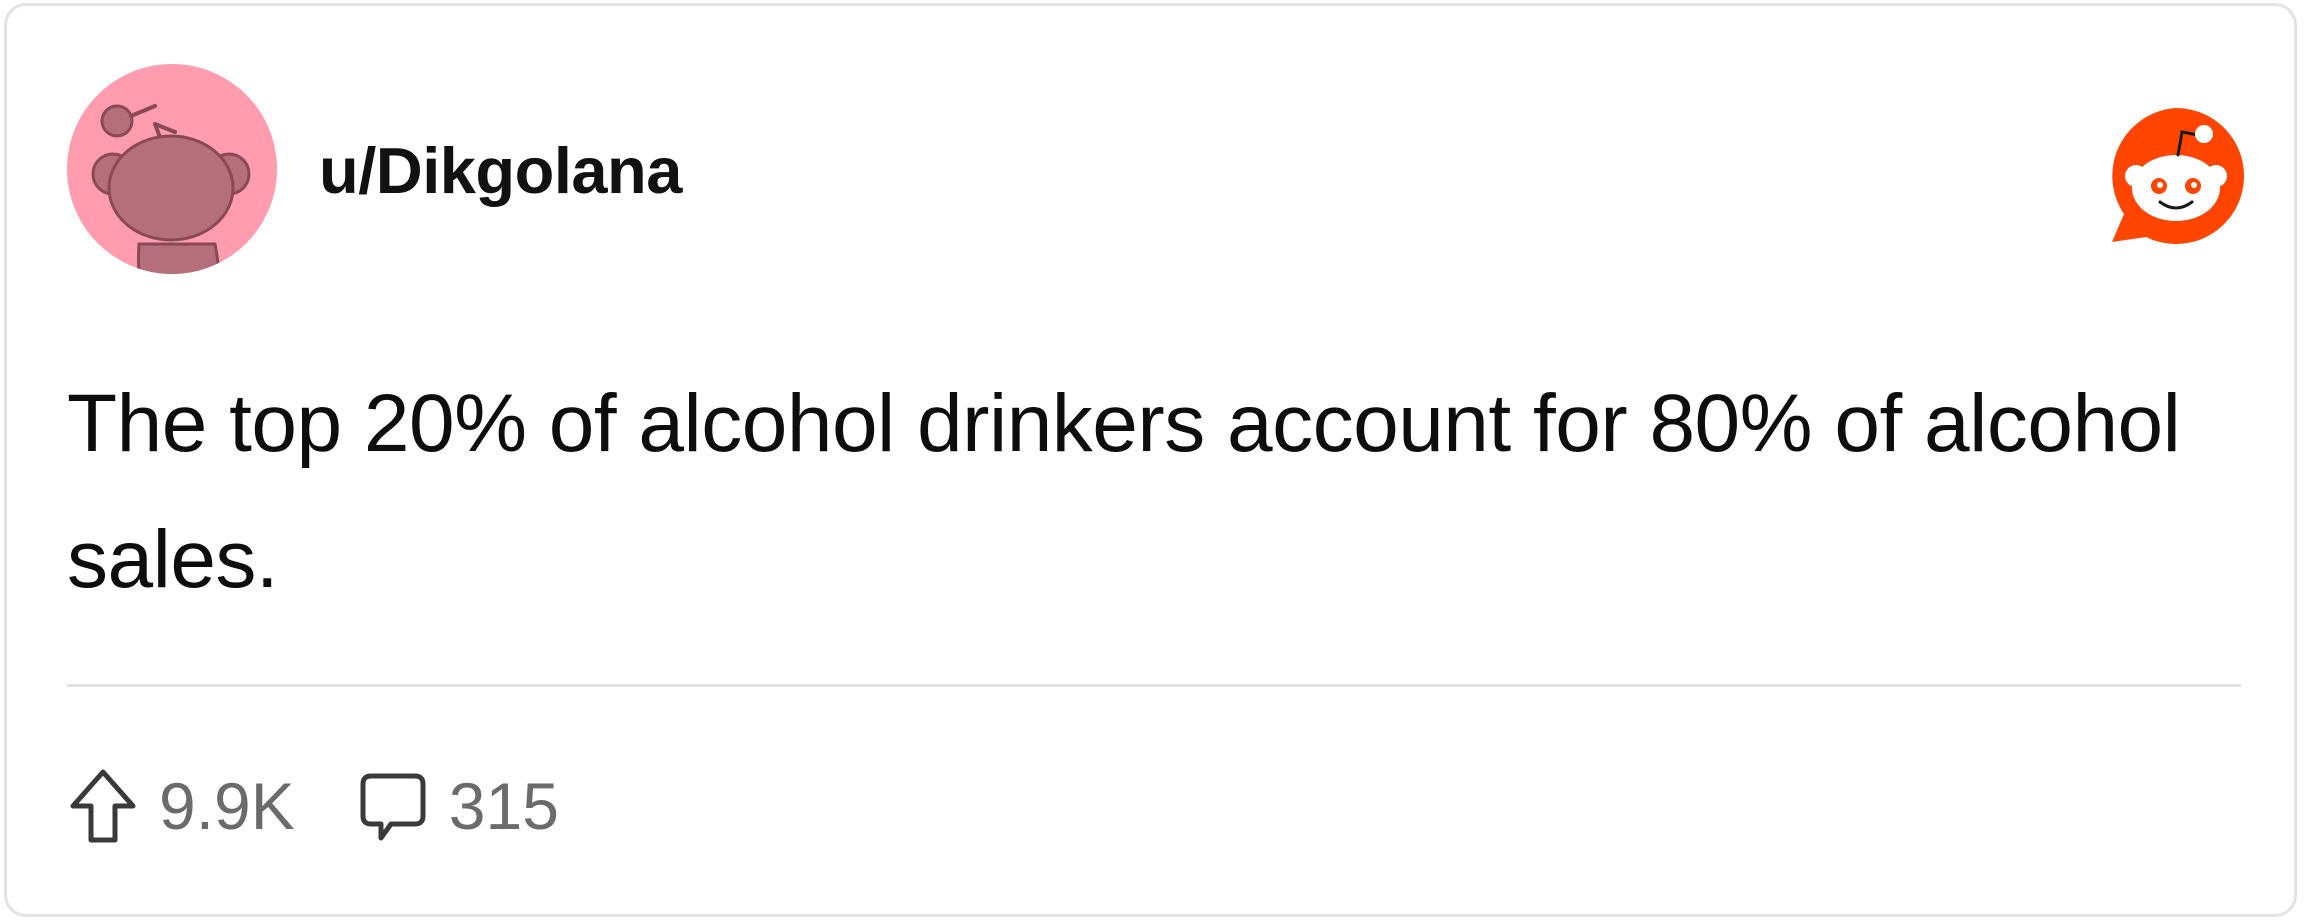 The height and width of the screenshot is (924, 2304). Describe the element at coordinates (500, 170) in the screenshot. I see `username: u/Dikgolana` at that location.